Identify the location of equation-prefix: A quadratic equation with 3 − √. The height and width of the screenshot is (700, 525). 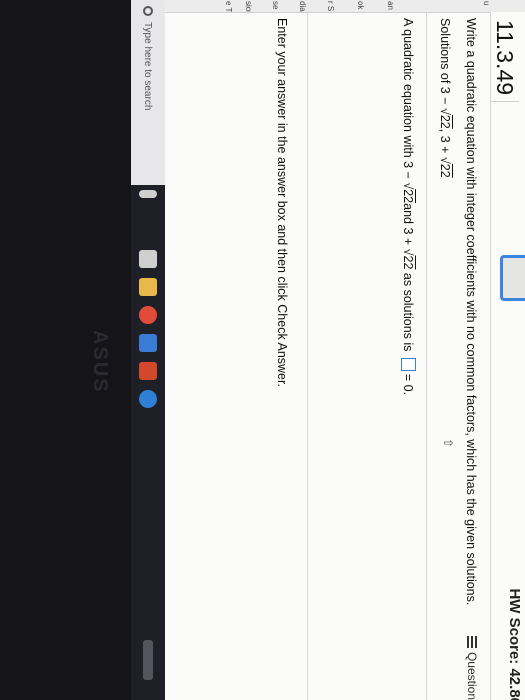
(408, 104).